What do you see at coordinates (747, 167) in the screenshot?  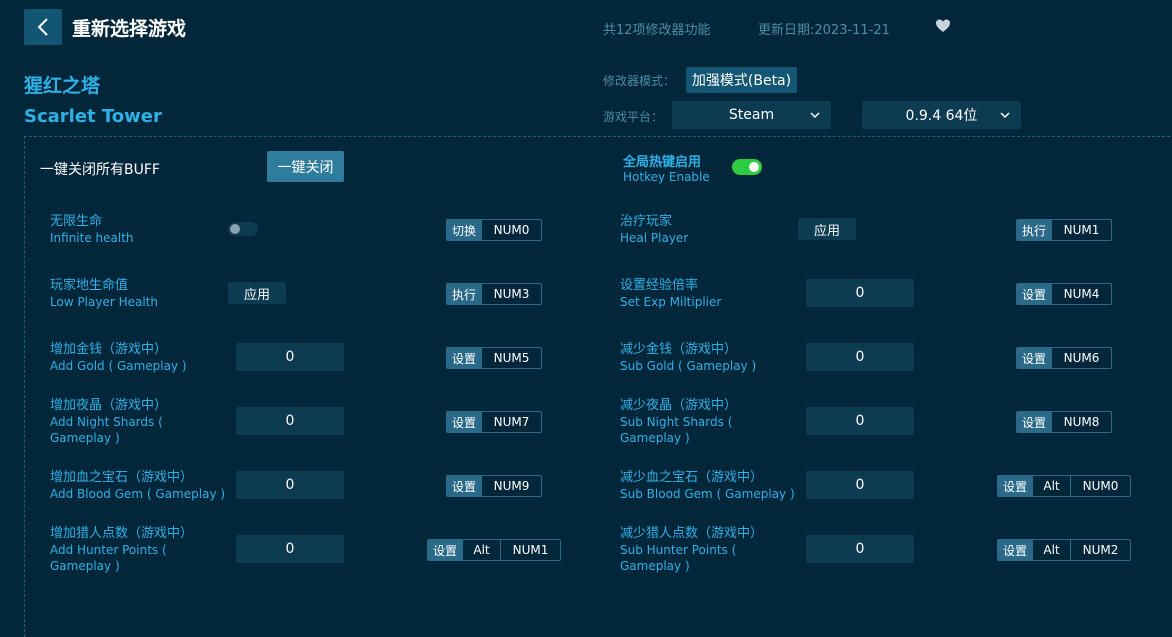 I see `hotkey-enable-toggle` at bounding box center [747, 167].